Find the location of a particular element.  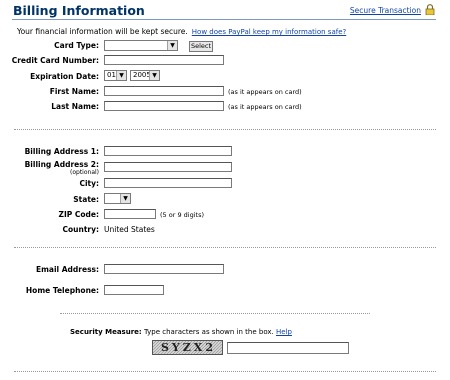

header-divider is located at coordinates (224, 19).